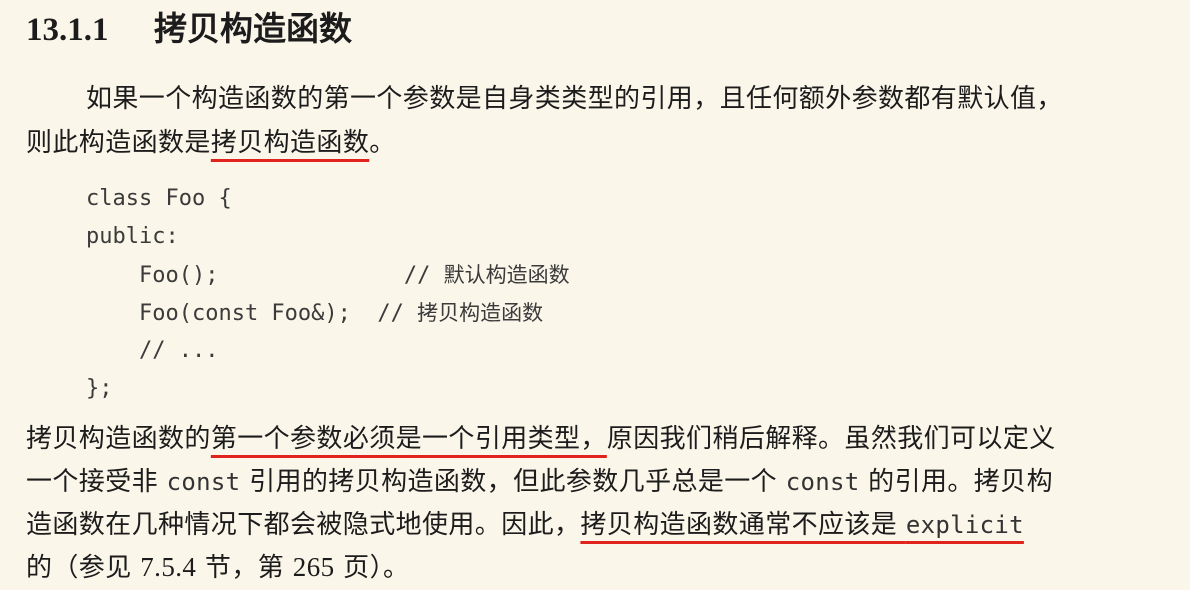  Describe the element at coordinates (96, 482) in the screenshot. I see `text-run: 一个接受非` at that location.